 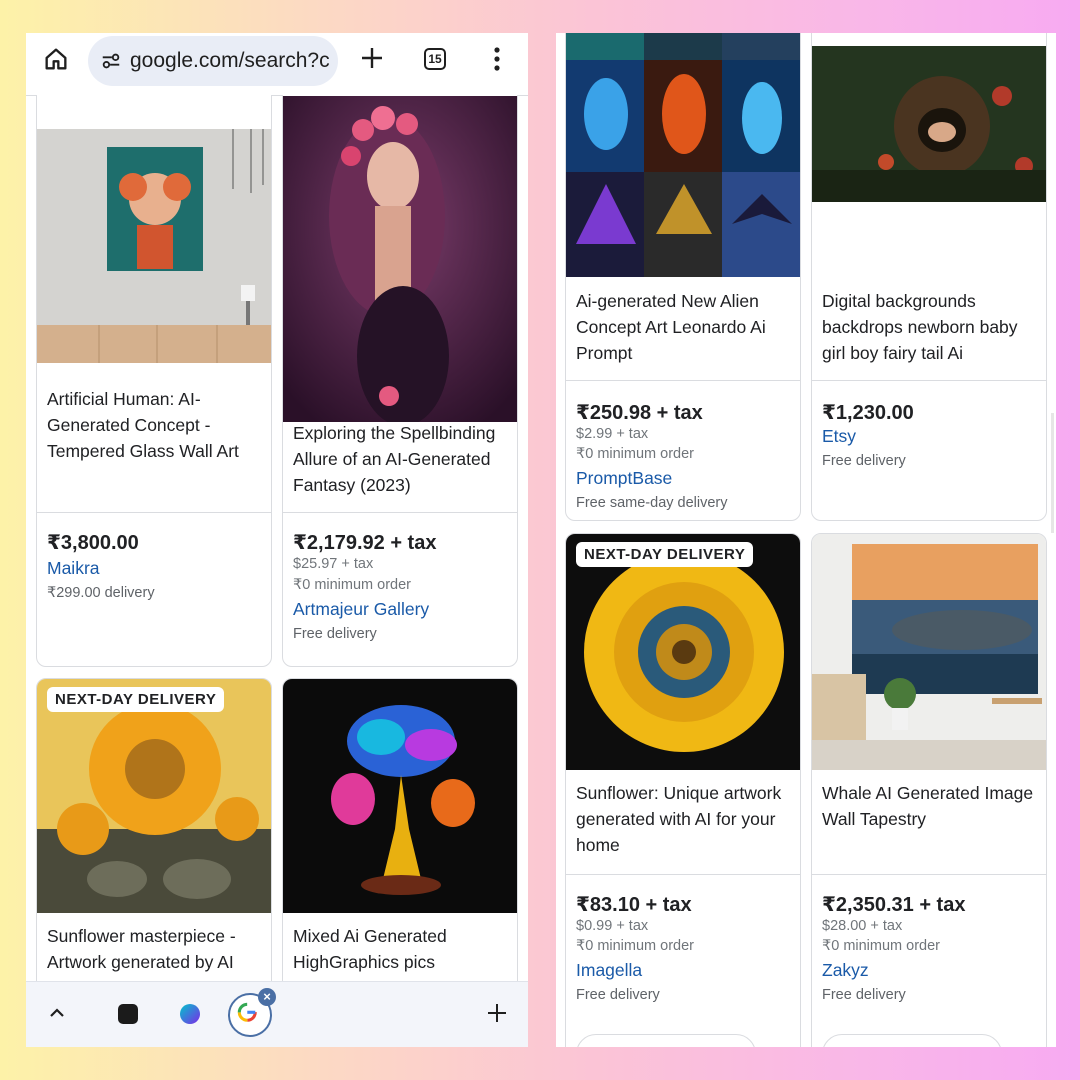 I want to click on tab-count-icon: 15, so click(x=435, y=59).